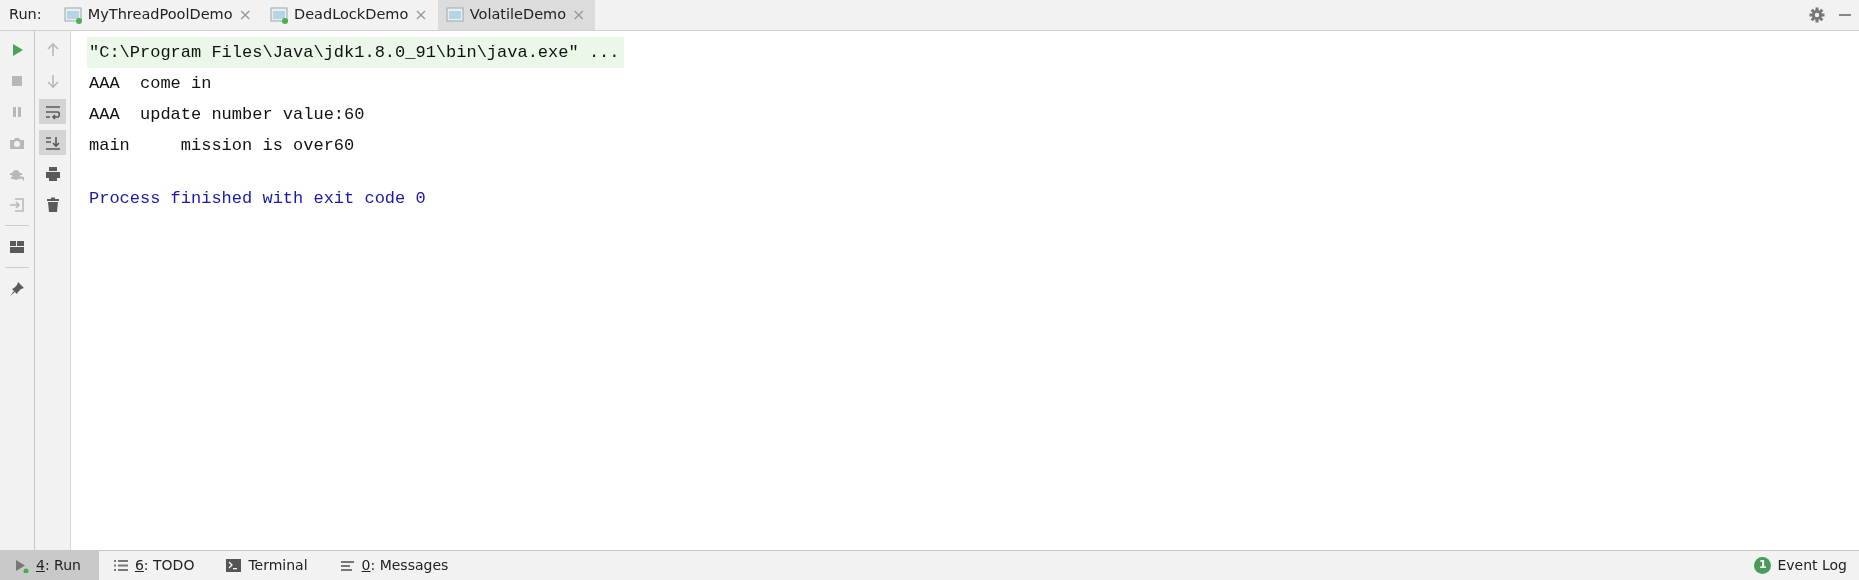  I want to click on soft-wrap-icon, so click(52, 111).